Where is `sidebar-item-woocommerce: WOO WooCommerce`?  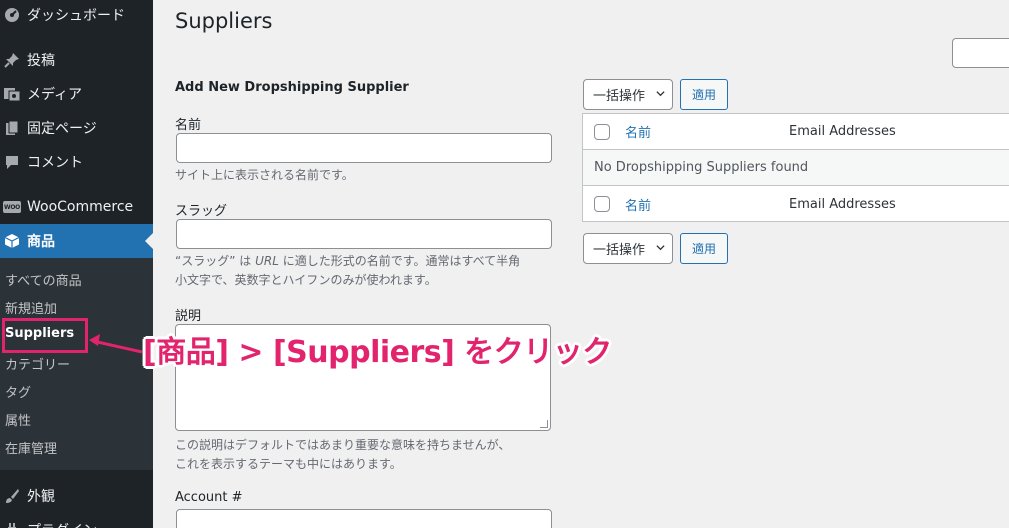 sidebar-item-woocommerce: WOO WooCommerce is located at coordinates (76, 207).